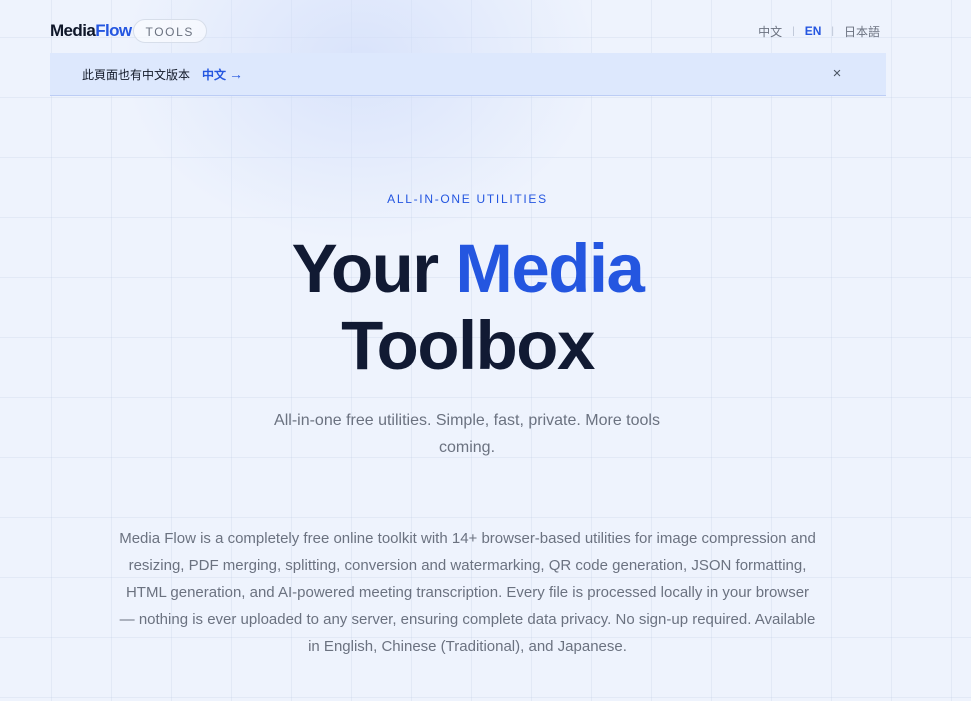 The image size is (971, 701). Describe the element at coordinates (770, 31) in the screenshot. I see `lang-option-chinese: 中文` at that location.